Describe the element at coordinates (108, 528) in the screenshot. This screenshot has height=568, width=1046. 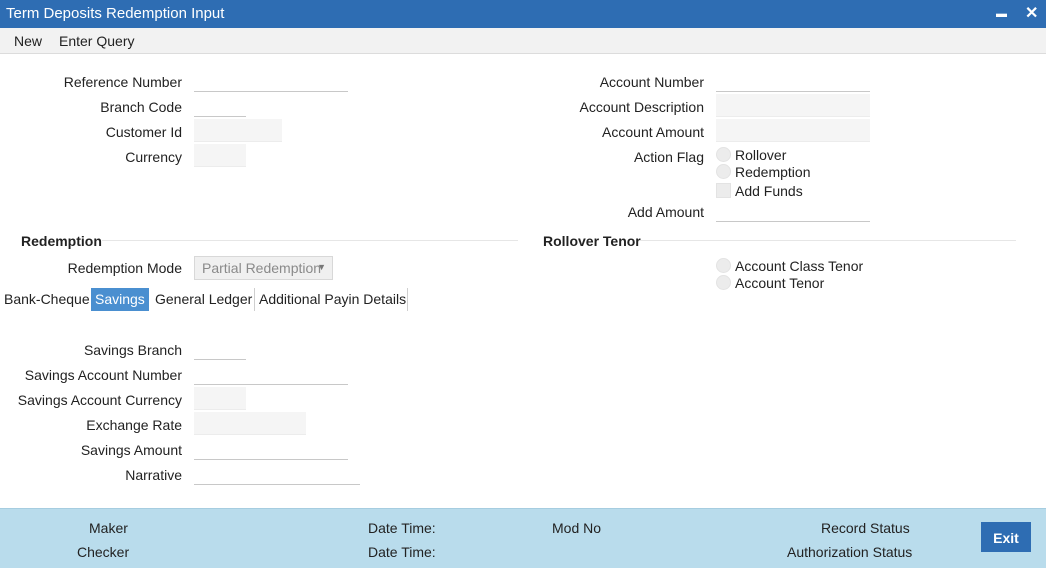
I see `maker-label: Maker` at that location.